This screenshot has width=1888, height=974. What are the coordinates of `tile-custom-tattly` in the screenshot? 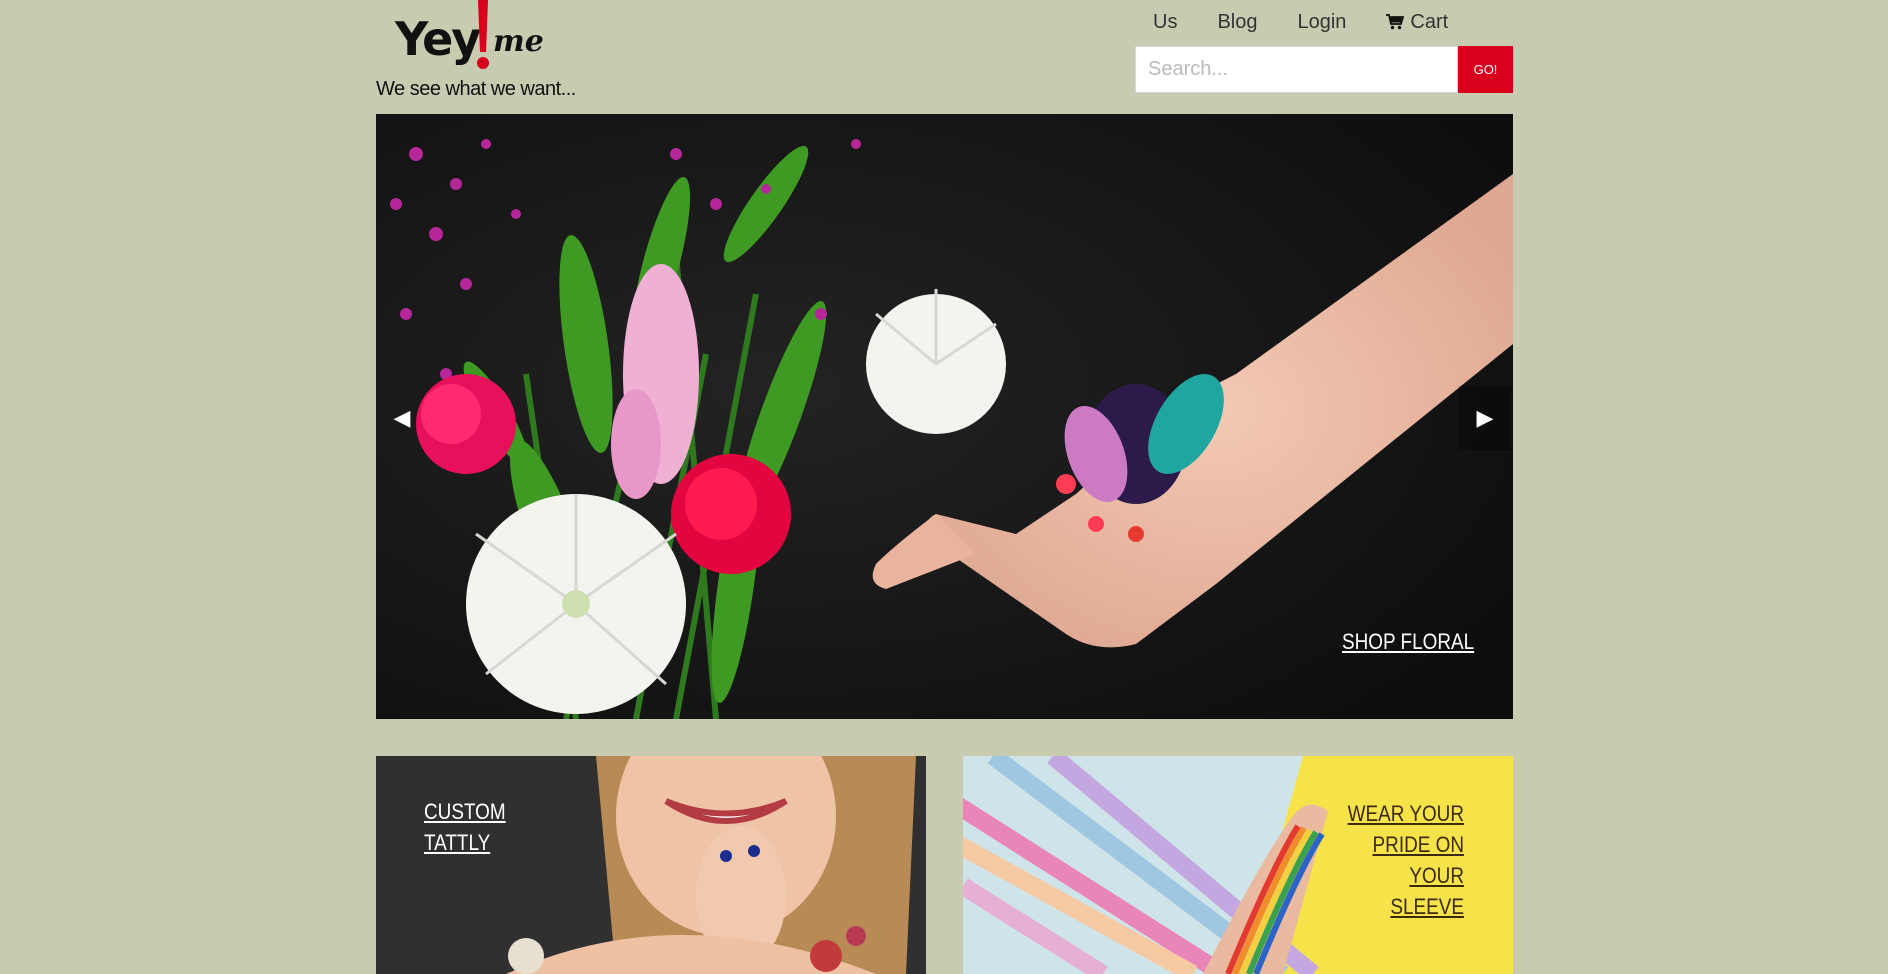 It's located at (651, 865).